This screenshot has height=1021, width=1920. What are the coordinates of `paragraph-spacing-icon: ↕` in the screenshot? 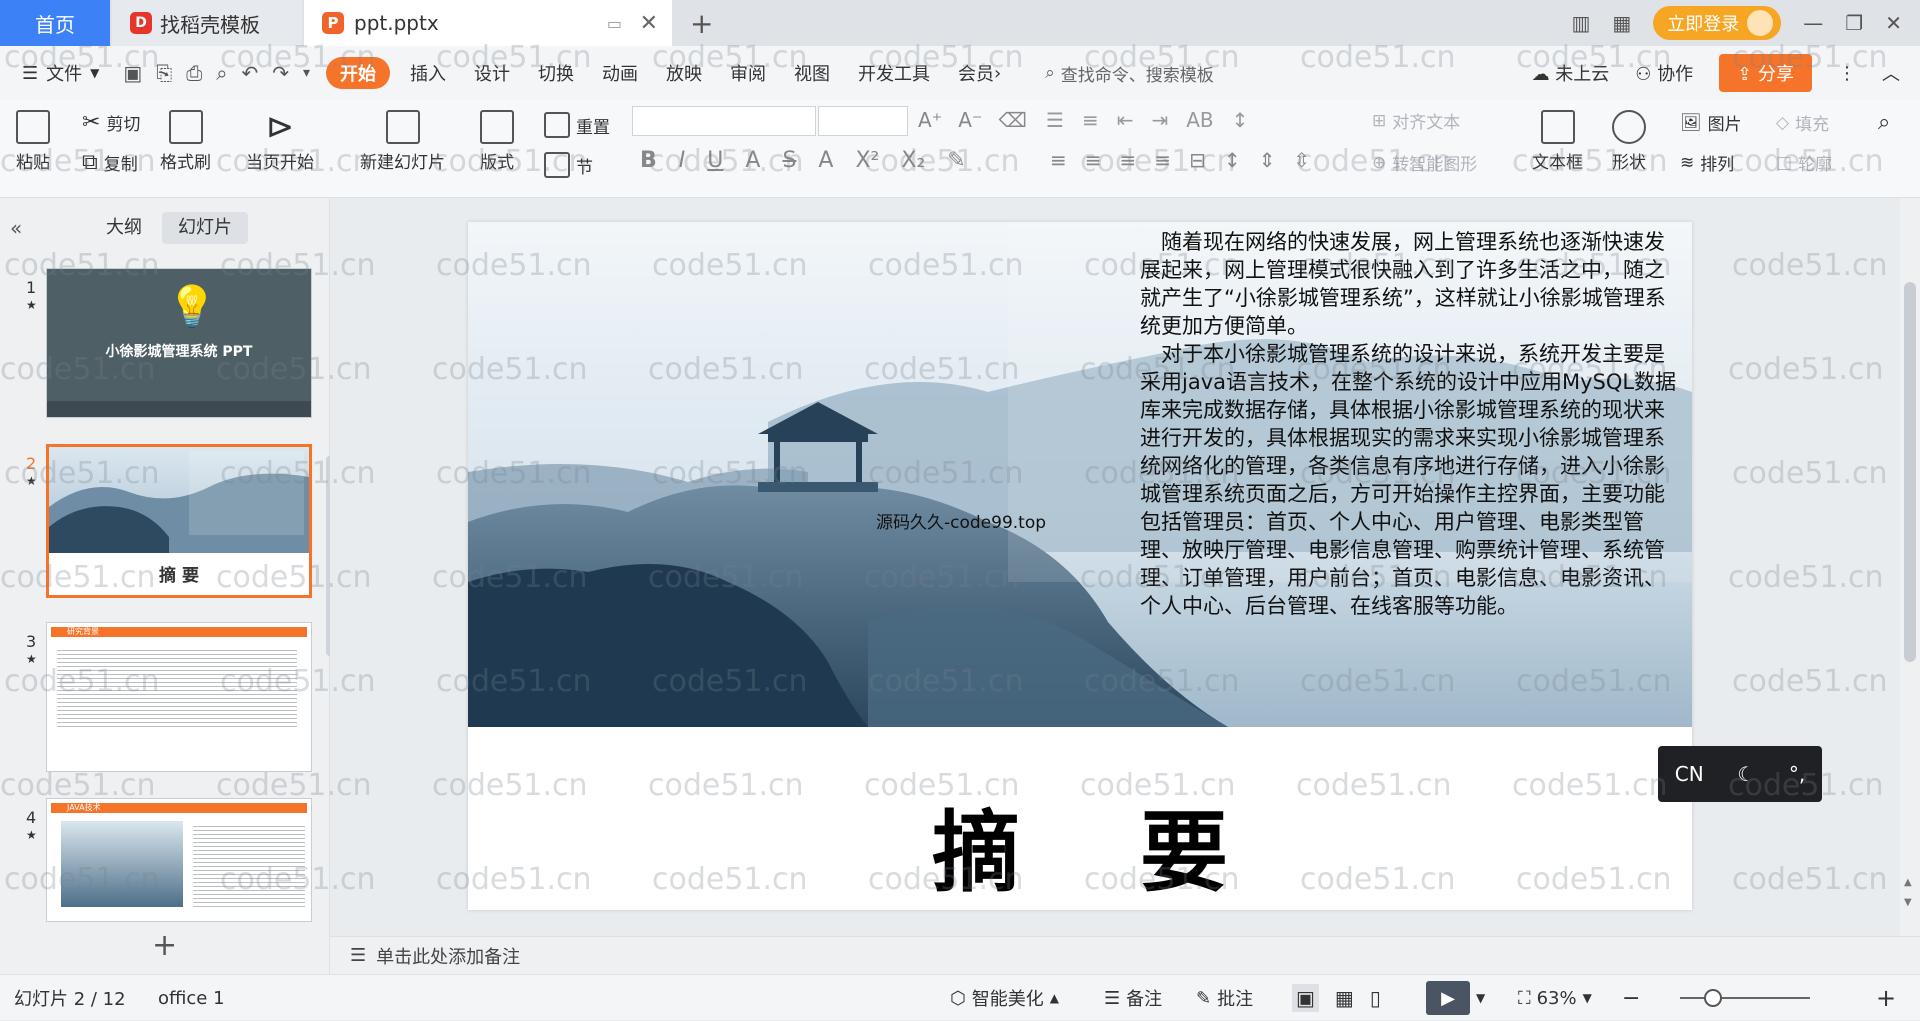 It's located at (1232, 160).